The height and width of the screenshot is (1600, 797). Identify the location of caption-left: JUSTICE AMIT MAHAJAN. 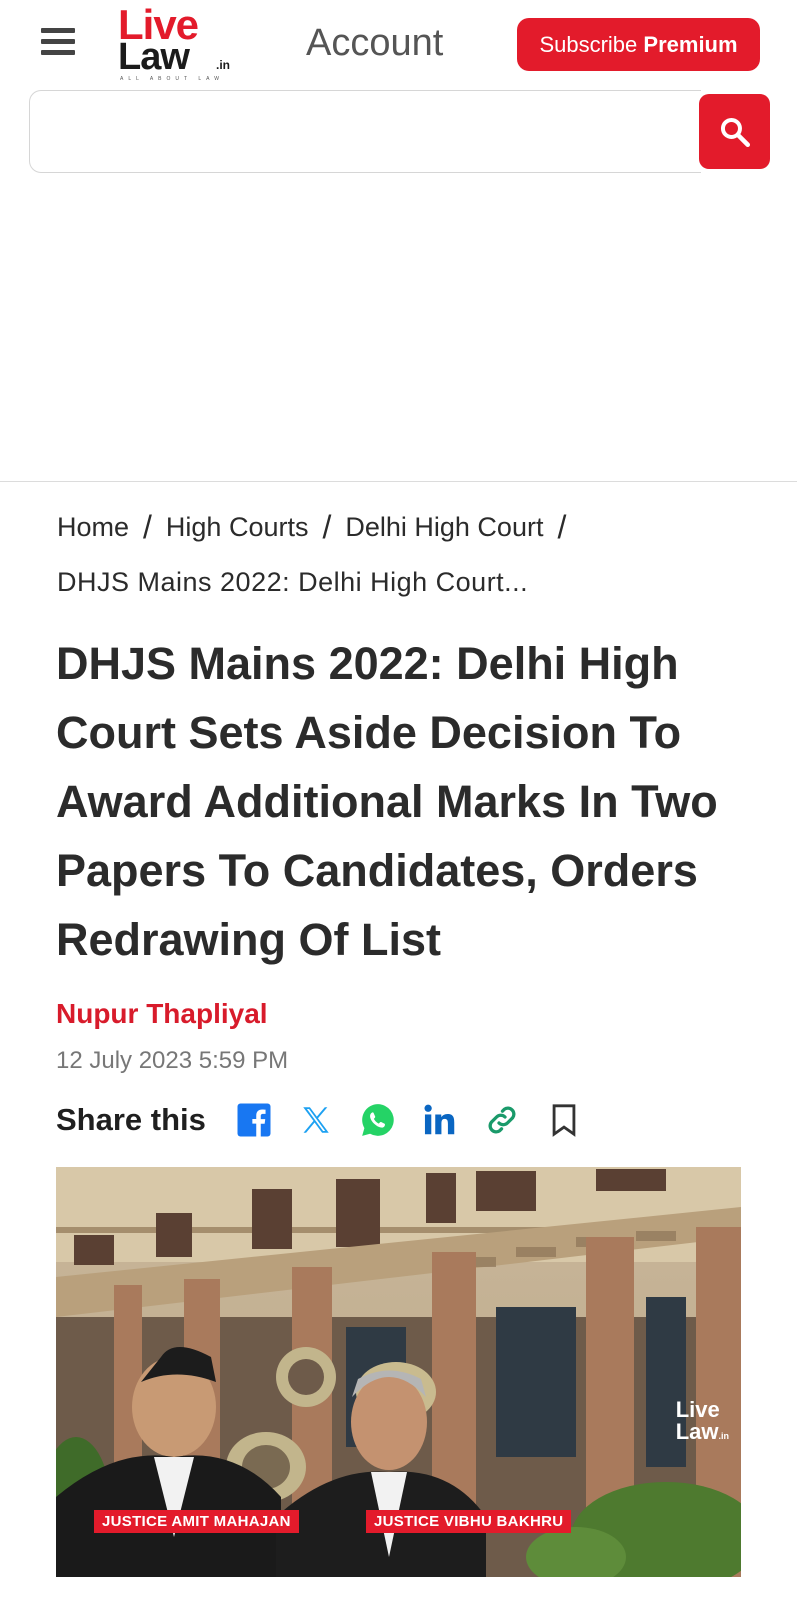
(196, 1521).